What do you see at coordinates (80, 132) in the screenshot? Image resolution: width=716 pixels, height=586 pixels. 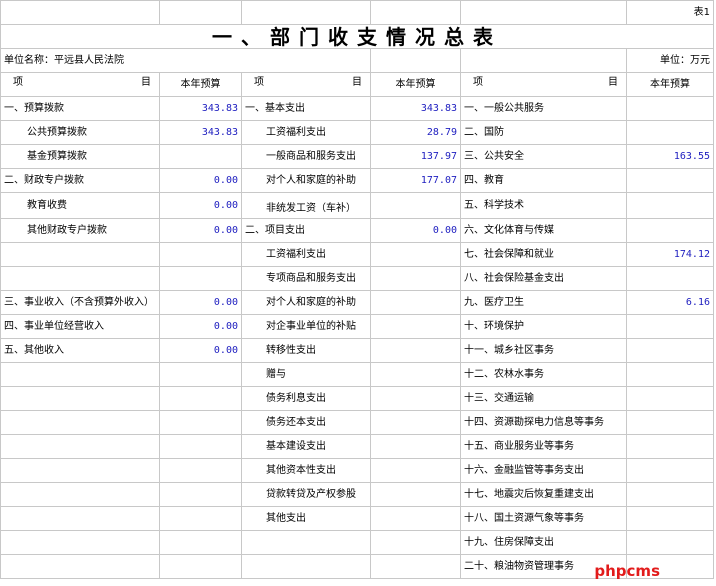 I see `cell-c1: 公共预算拨款` at bounding box center [80, 132].